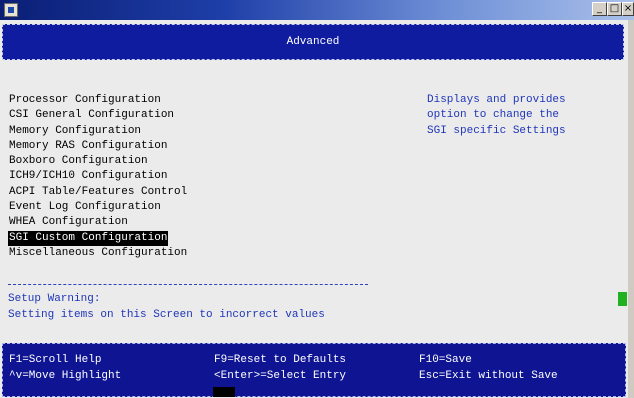 The width and height of the screenshot is (634, 398). I want to click on menu-item-acpi-table-features-control: ACPI Table/Features Control, so click(98, 192).